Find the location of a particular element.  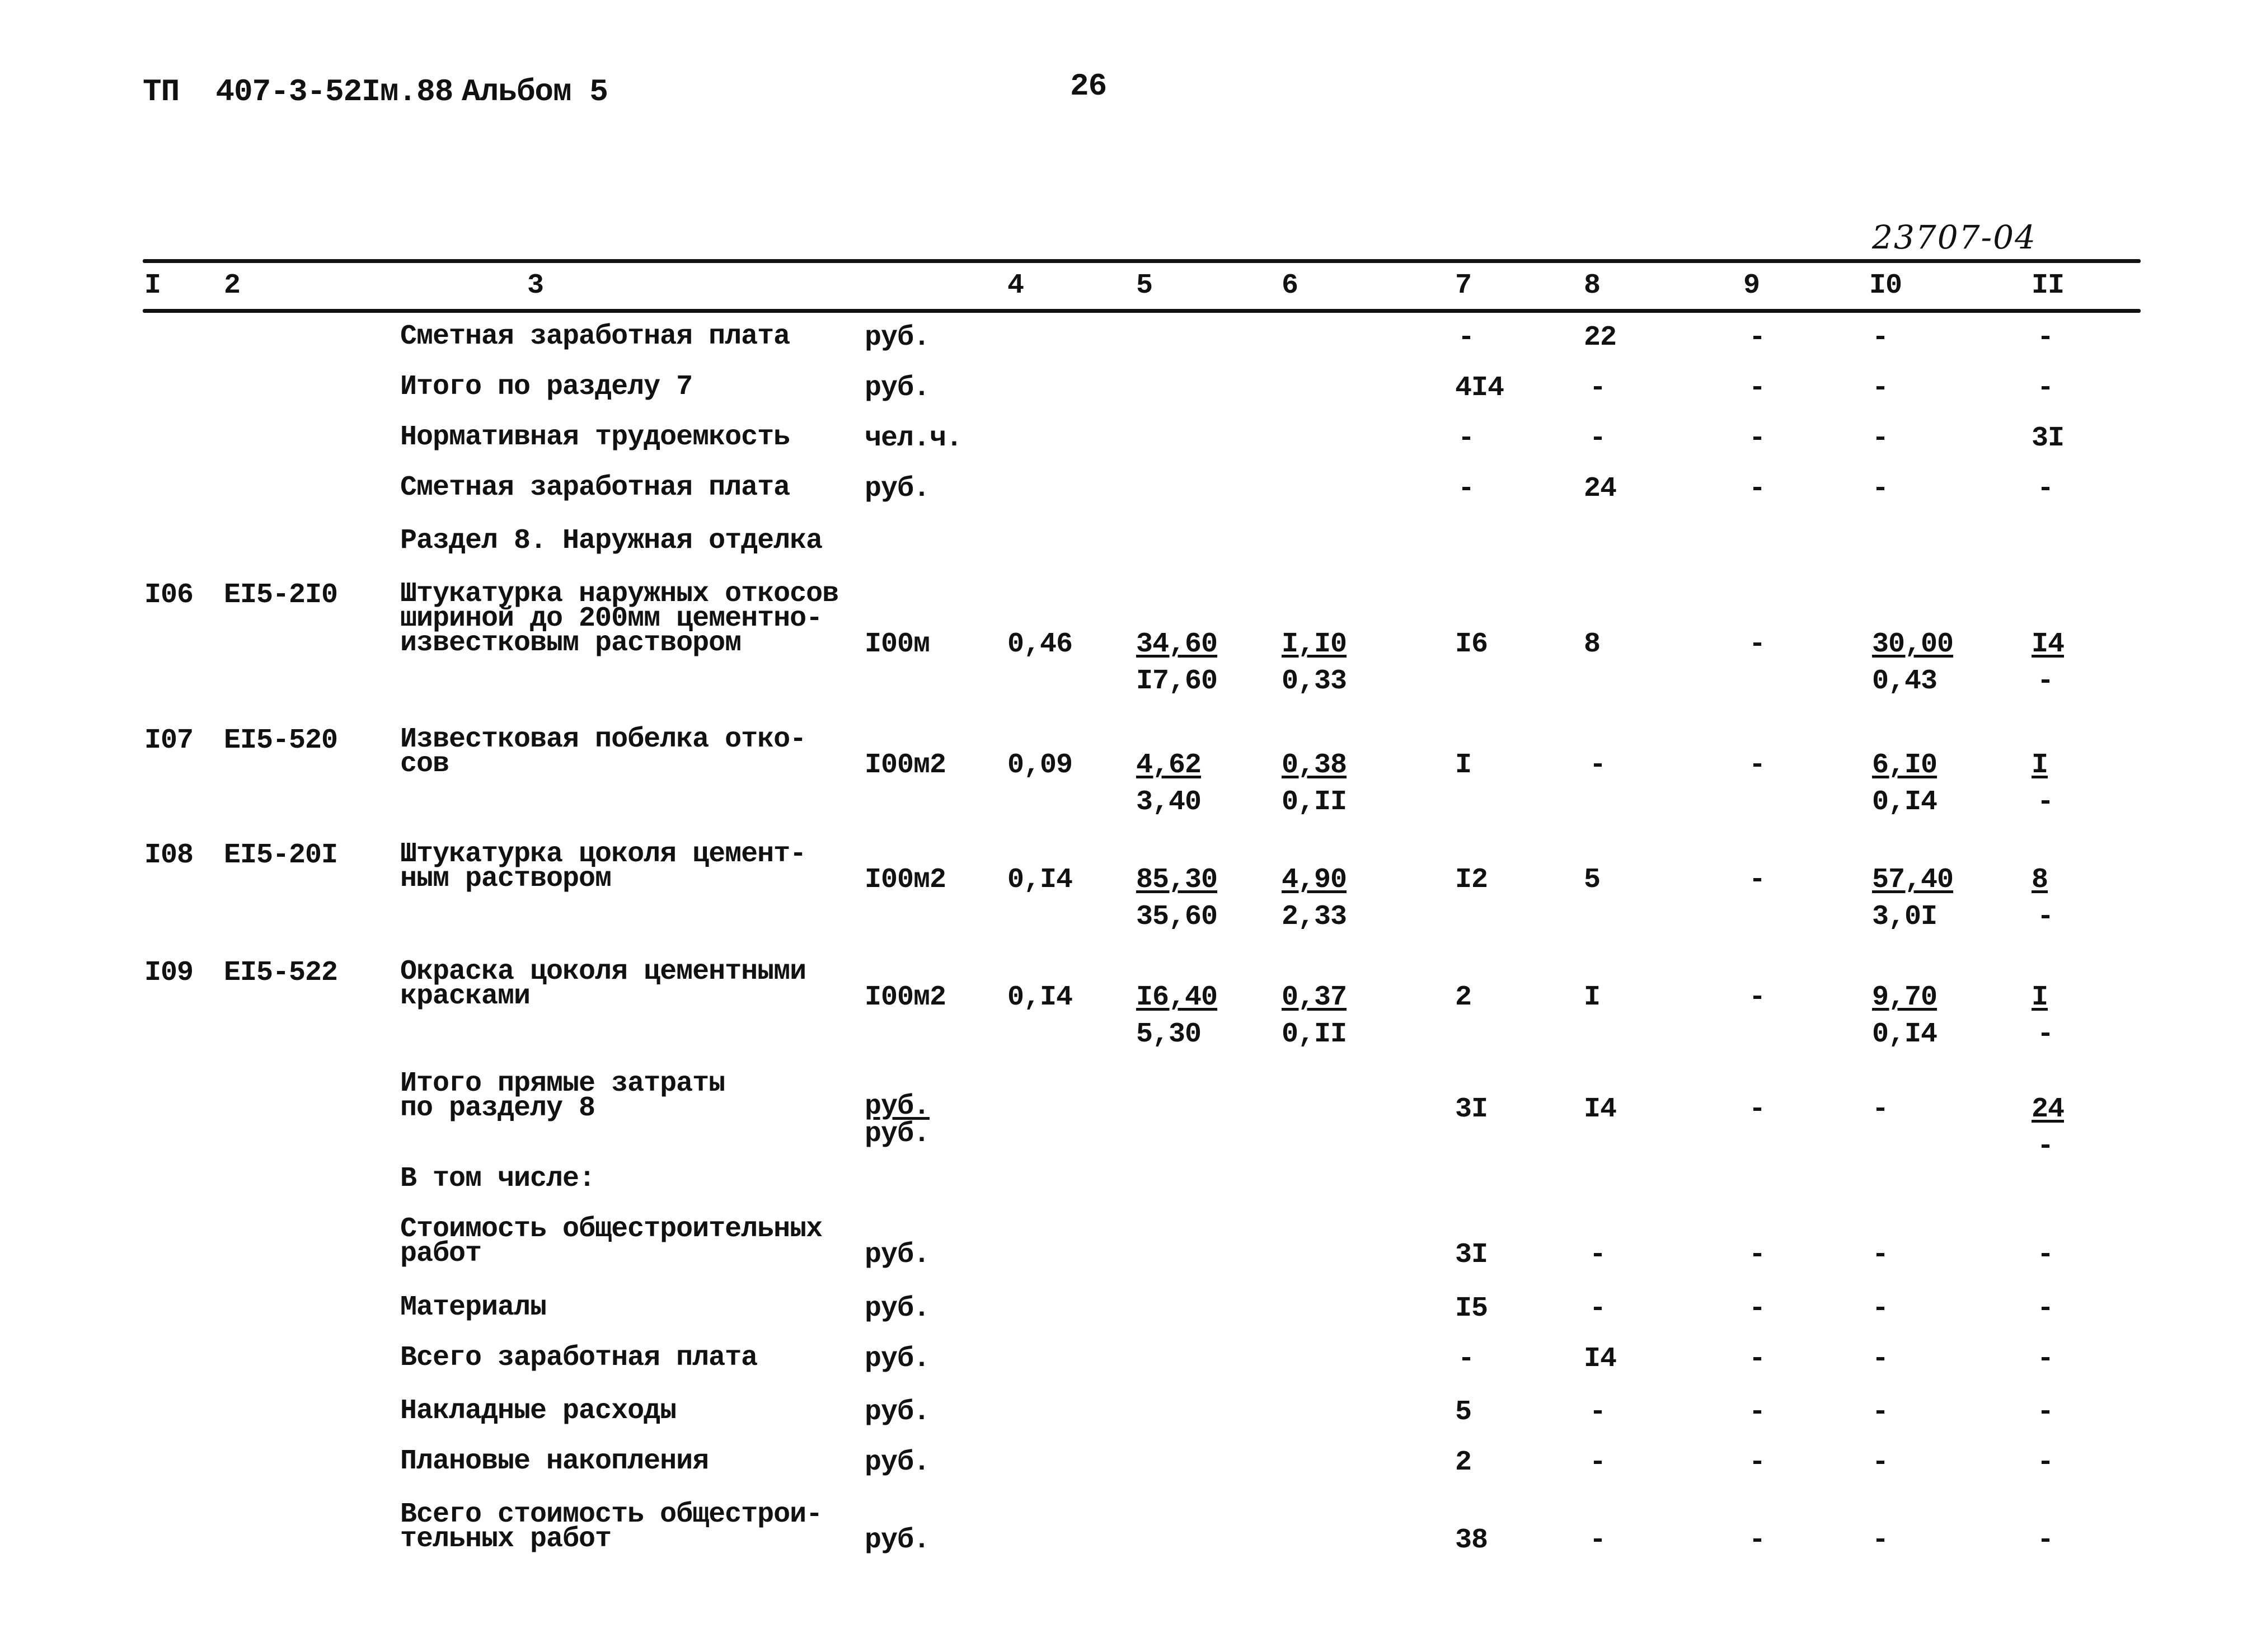

item-description: Накладные расходы is located at coordinates (538, 1411).